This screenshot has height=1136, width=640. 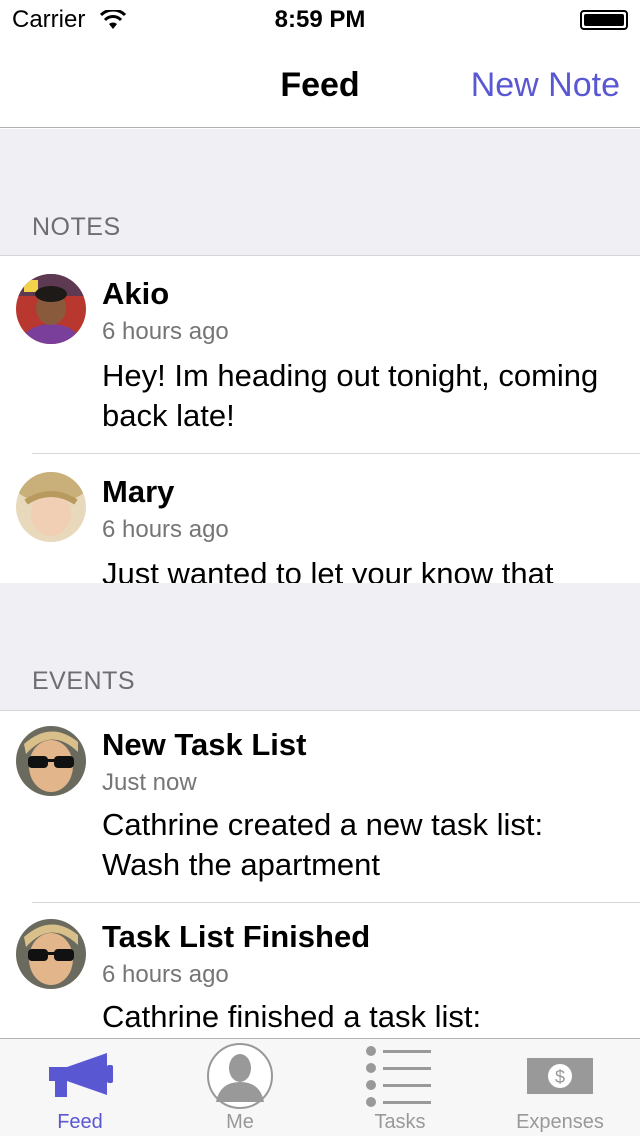 What do you see at coordinates (138, 491) in the screenshot?
I see `note-author: Mary` at bounding box center [138, 491].